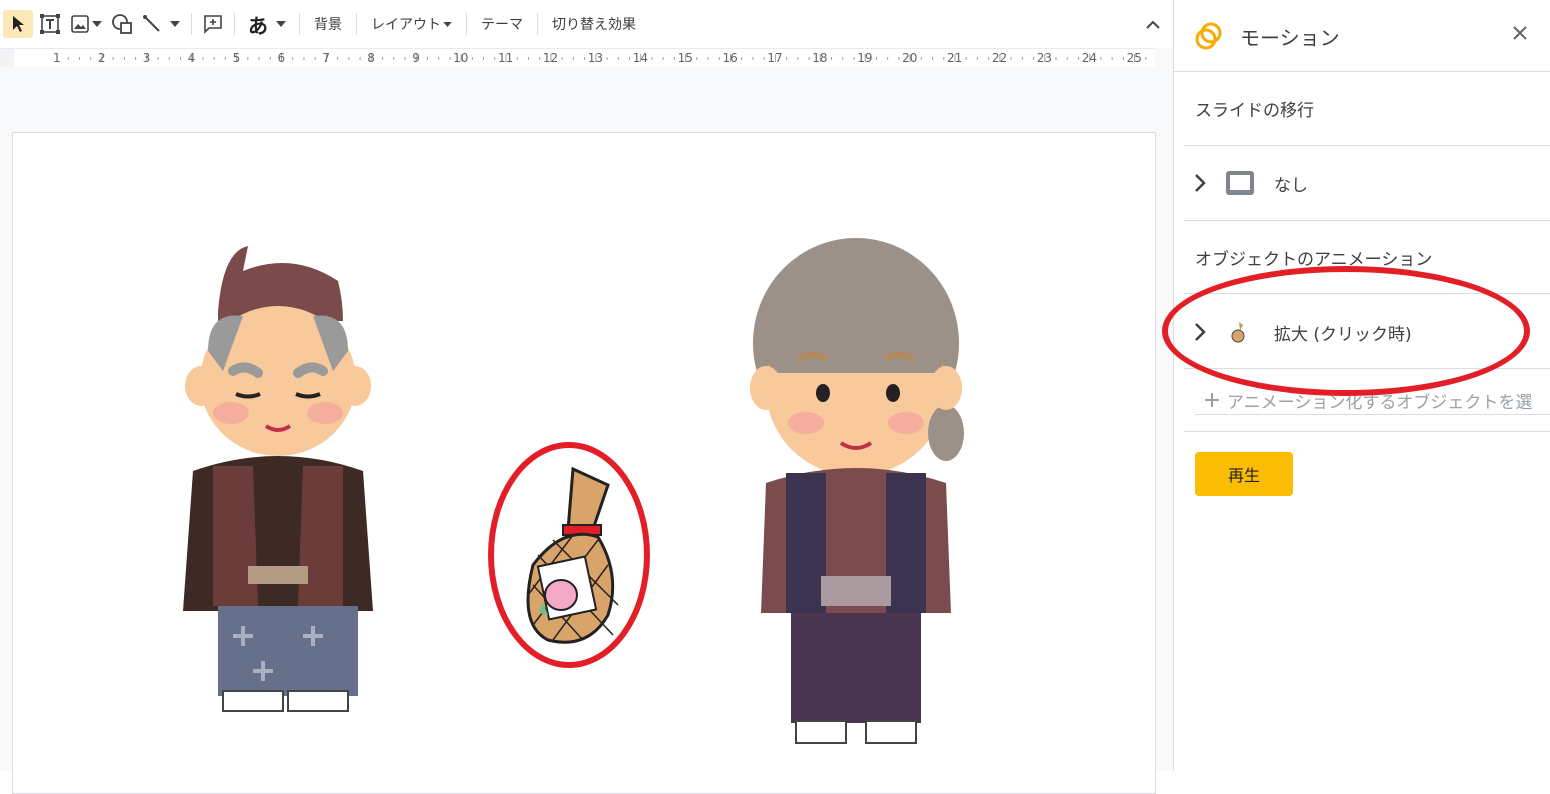 This screenshot has width=1550, height=794. What do you see at coordinates (999, 58) in the screenshot?
I see `ruler-number: 22` at bounding box center [999, 58].